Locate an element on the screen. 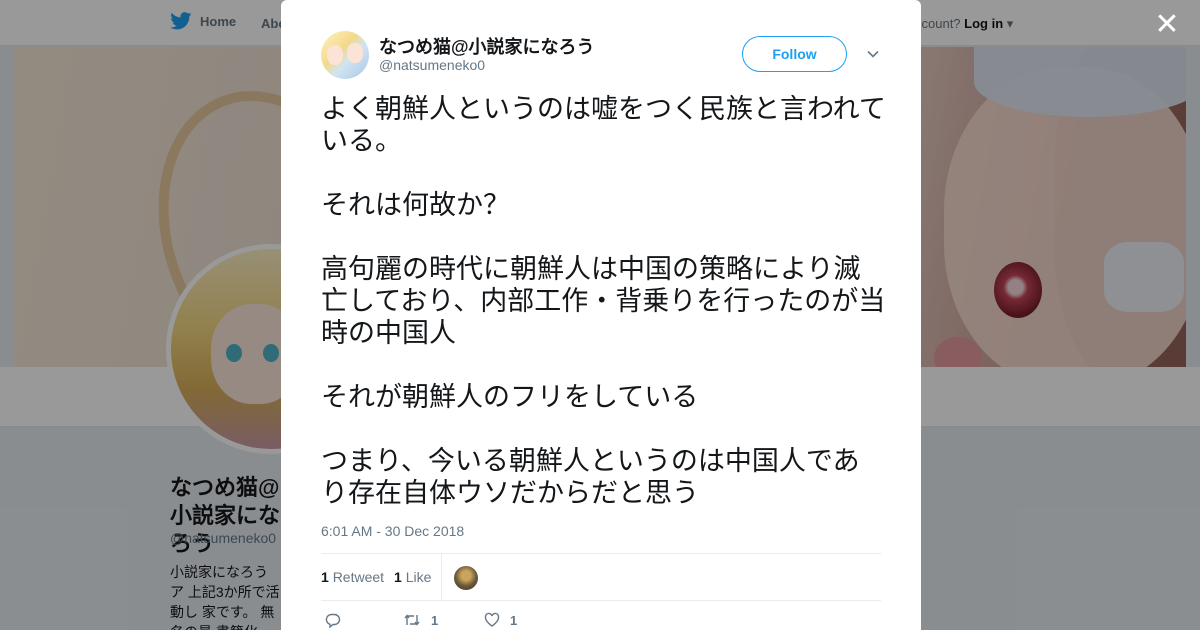 The width and height of the screenshot is (1200, 630). reply-action is located at coordinates (338, 620).